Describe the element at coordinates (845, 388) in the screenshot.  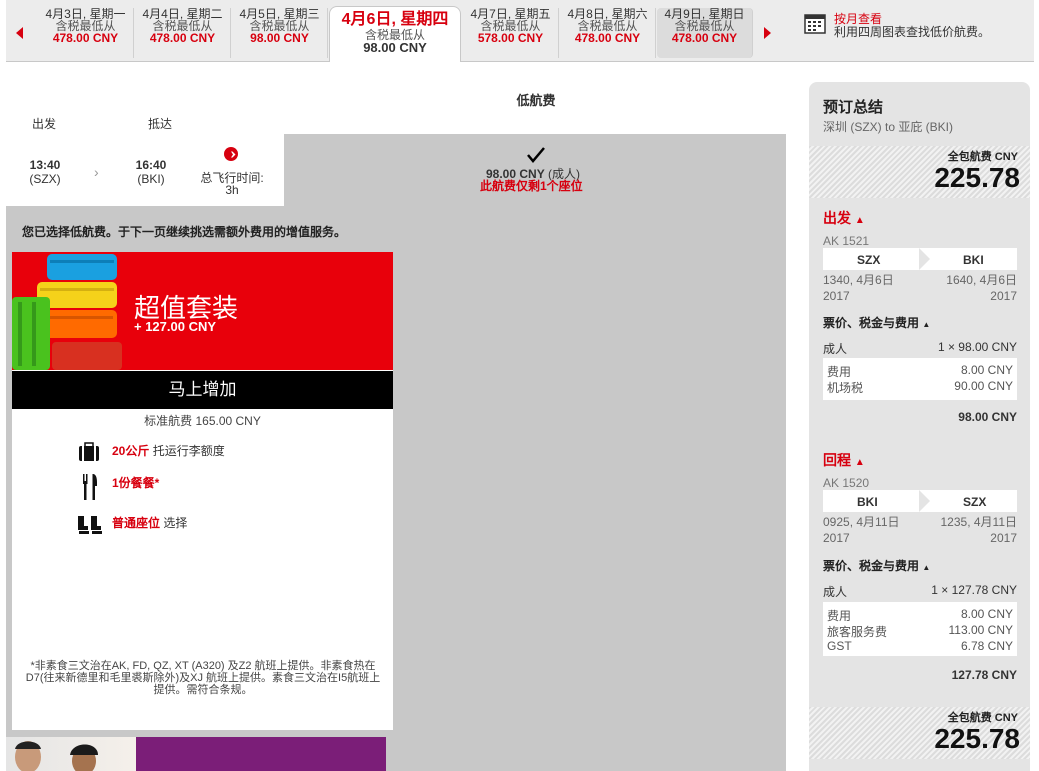
I see `fee-name: 机场税` at that location.